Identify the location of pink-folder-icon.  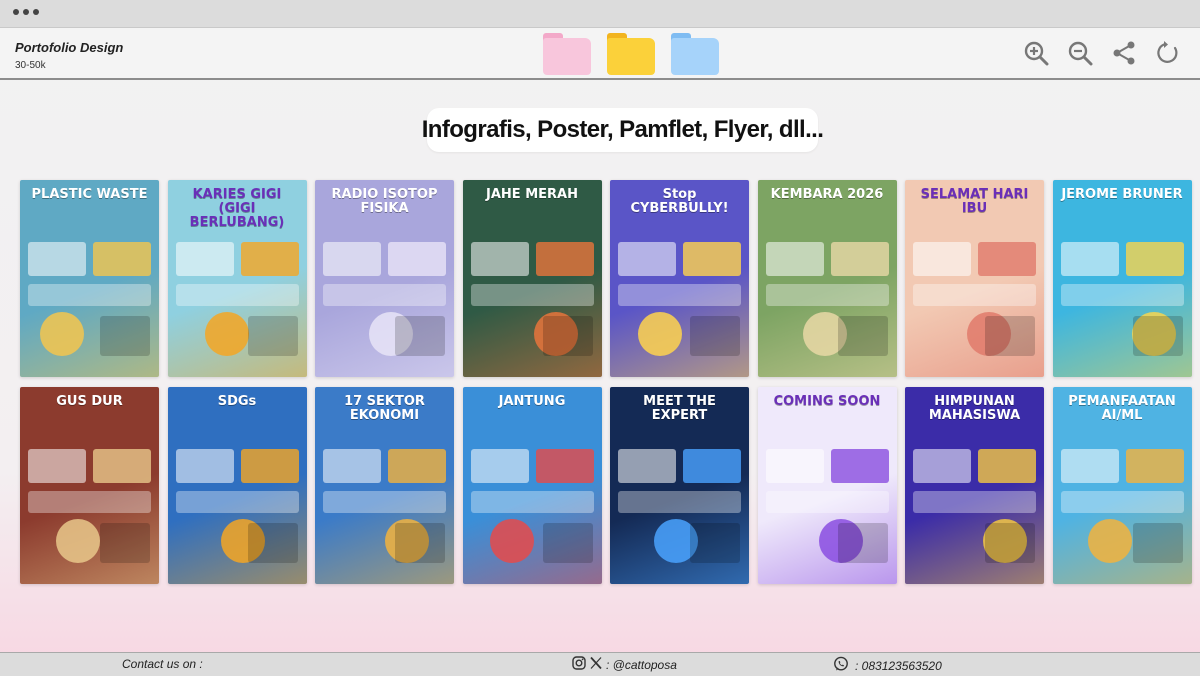
(567, 54).